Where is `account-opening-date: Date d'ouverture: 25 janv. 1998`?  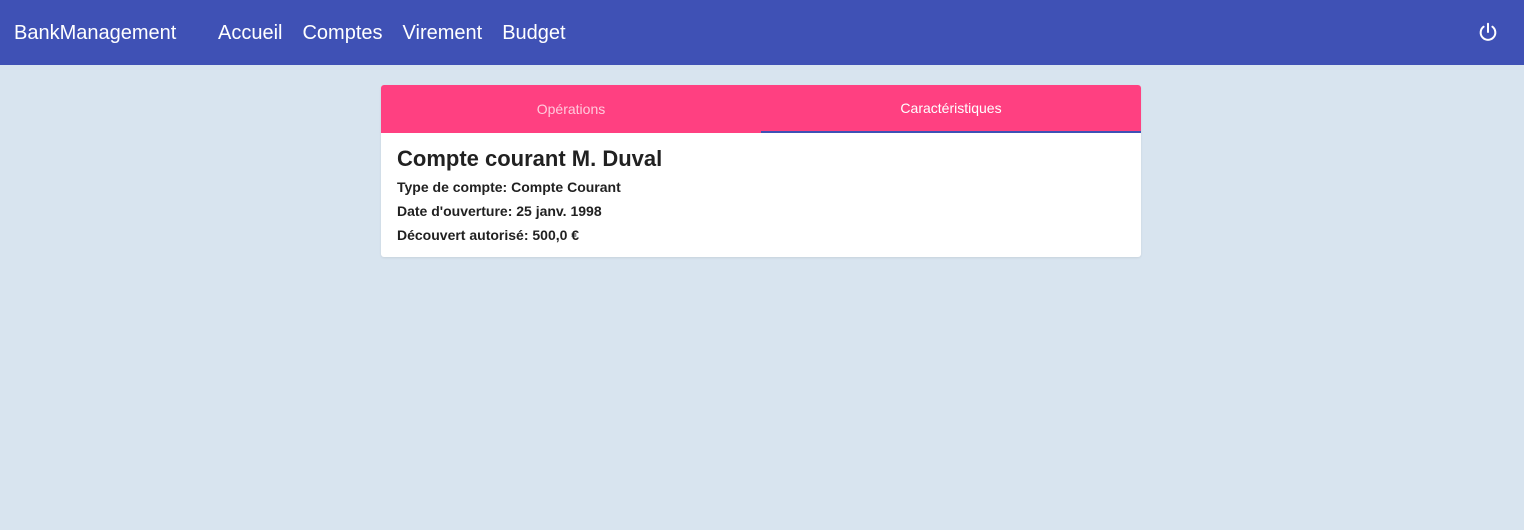 account-opening-date: Date d'ouverture: 25 janv. 1998 is located at coordinates (499, 211).